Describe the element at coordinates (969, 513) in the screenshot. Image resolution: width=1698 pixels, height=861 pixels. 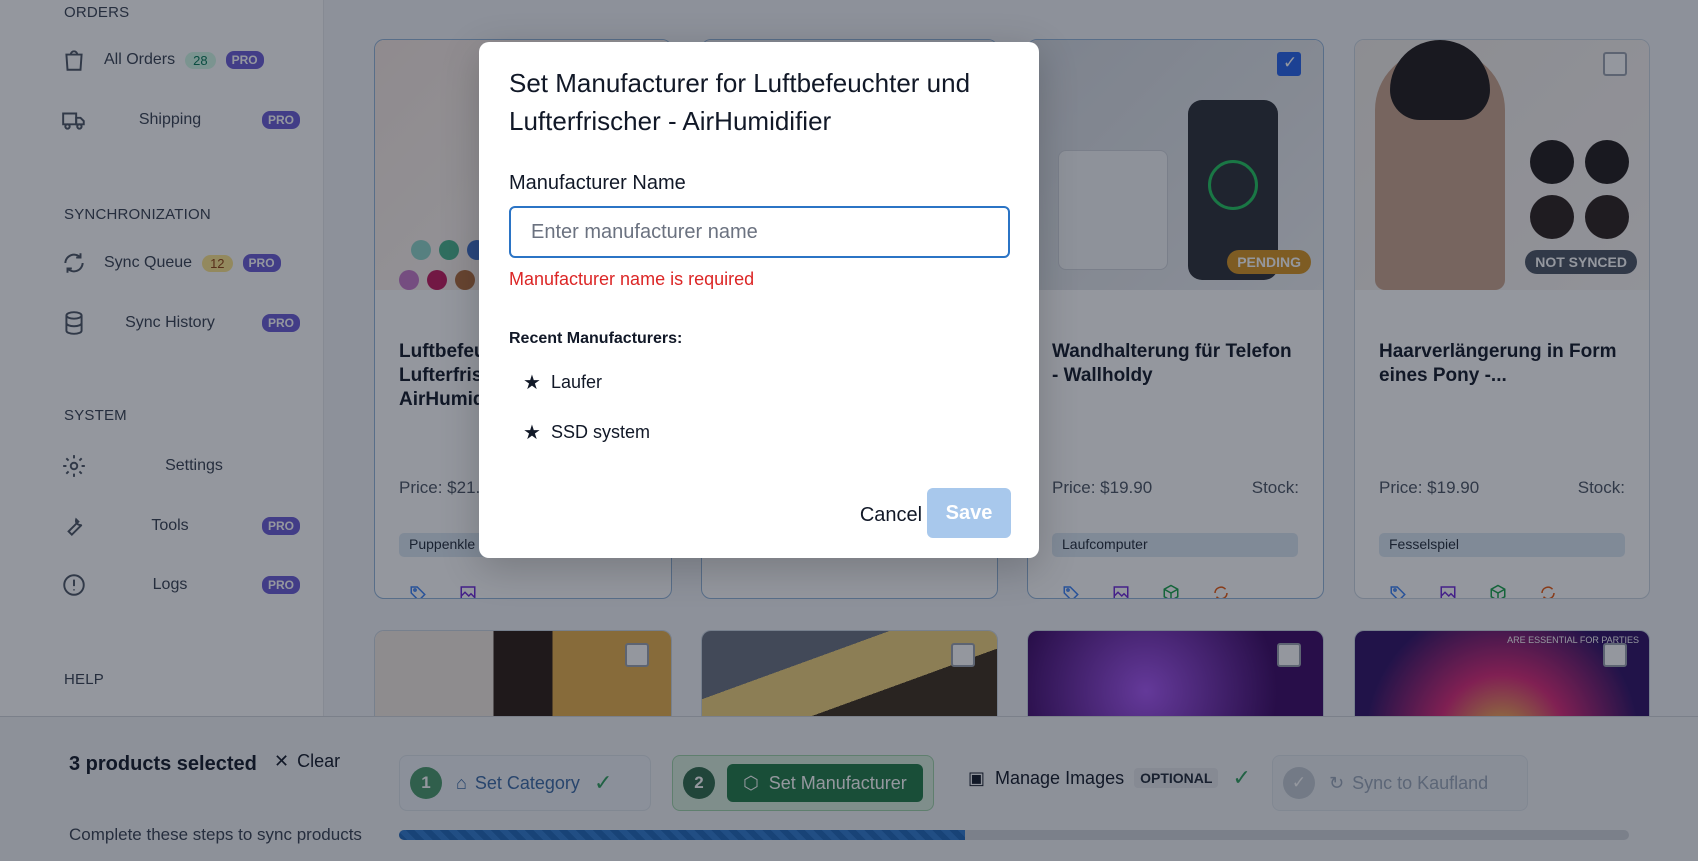
I see `save-button: Save` at that location.